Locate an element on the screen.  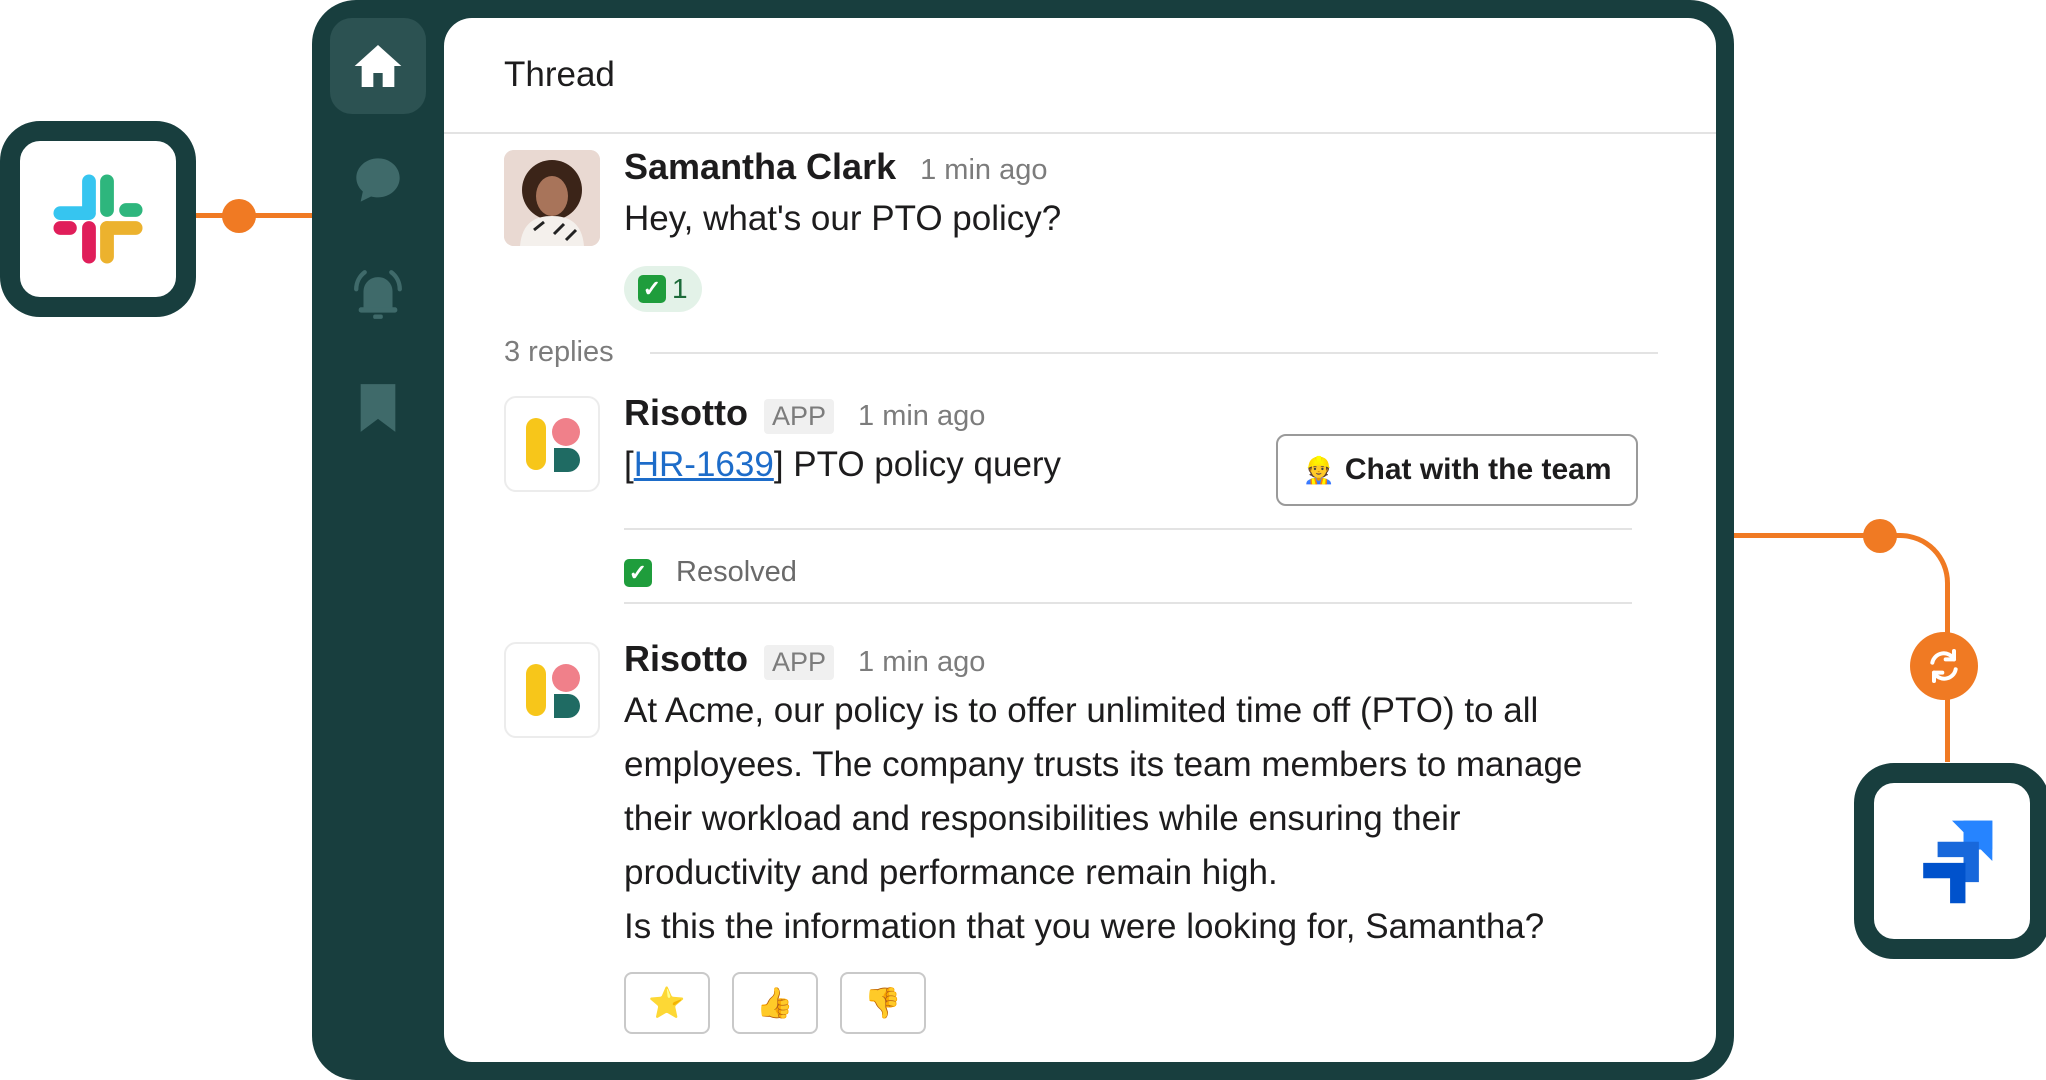
sidebar-item-saved is located at coordinates (378, 408).